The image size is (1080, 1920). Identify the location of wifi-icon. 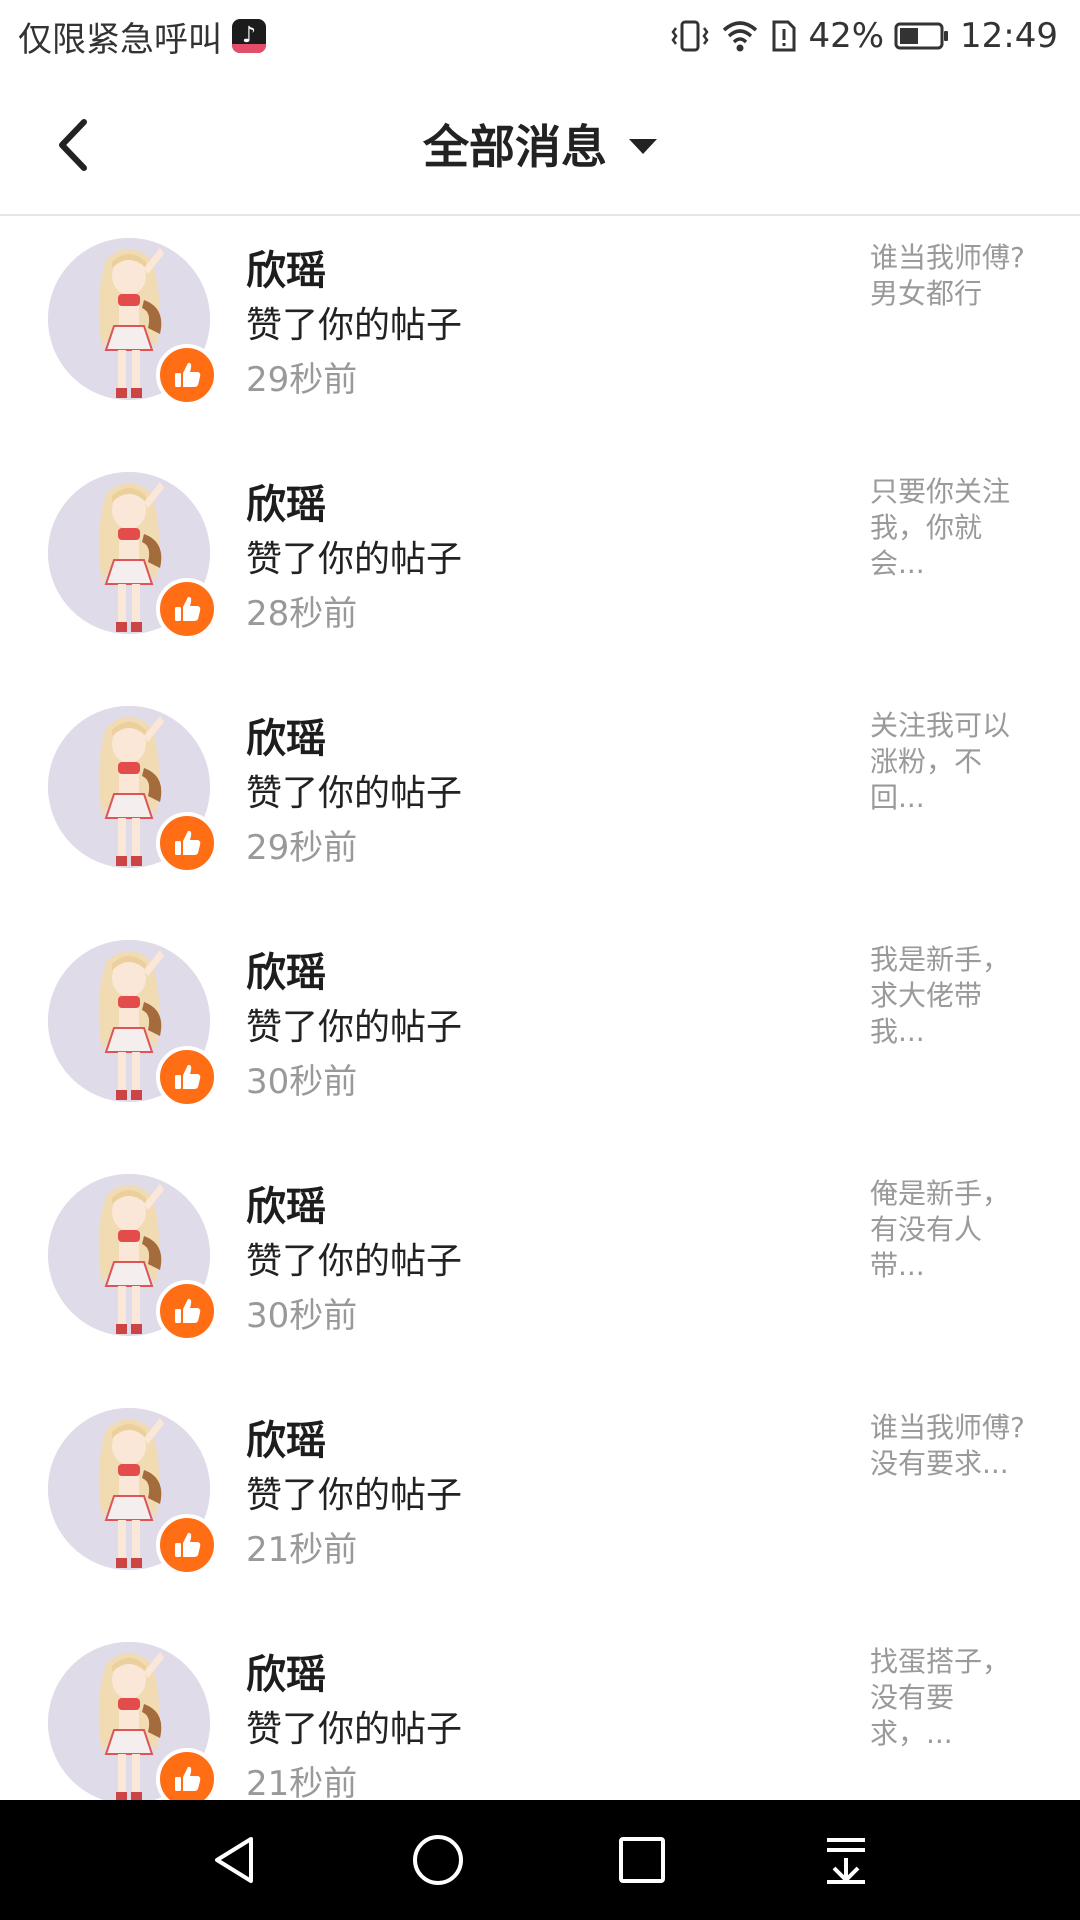
(740, 36).